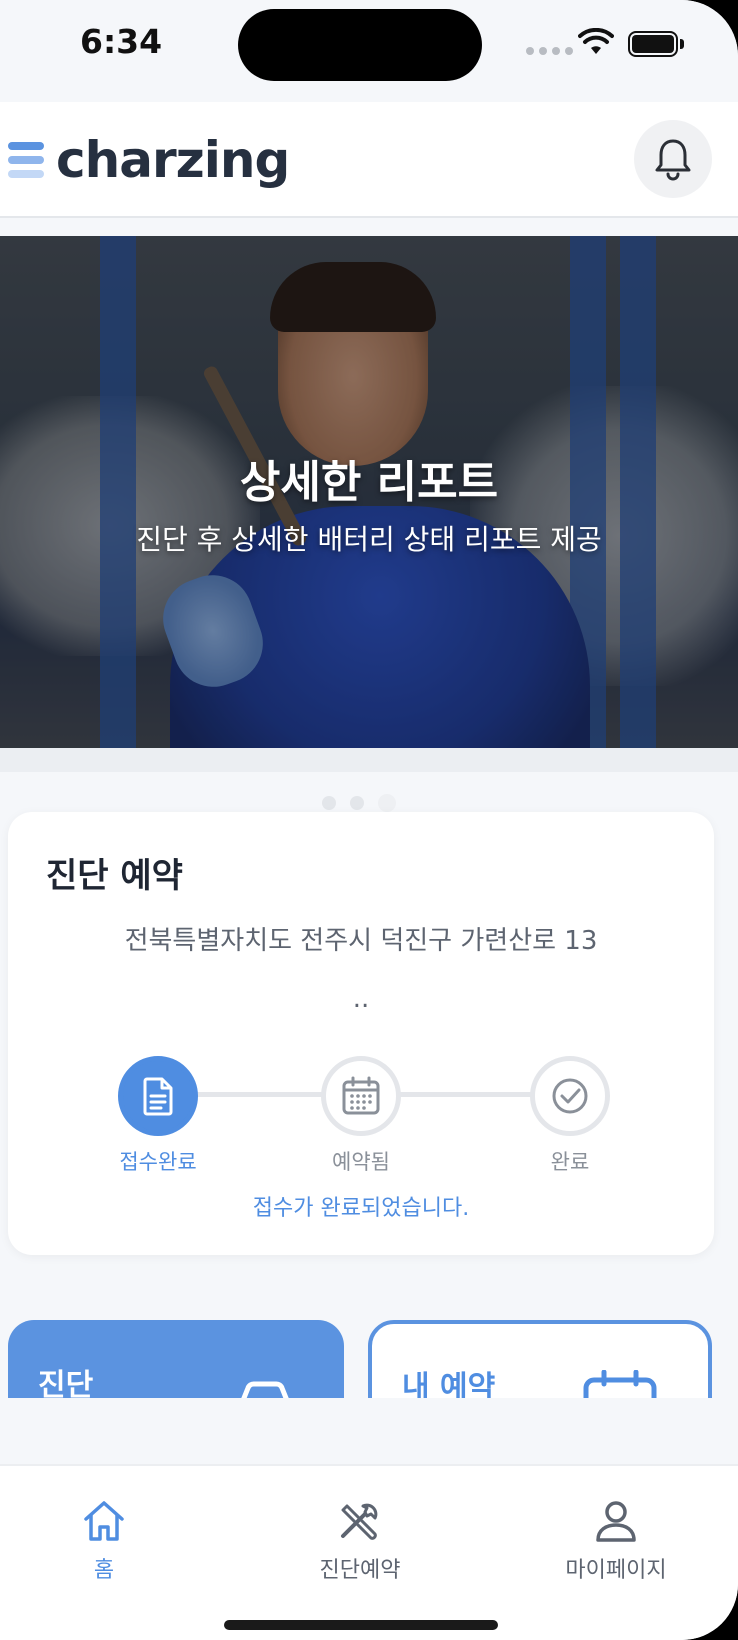 The width and height of the screenshot is (738, 1640). Describe the element at coordinates (369, 160) in the screenshot. I see `app-header: charzing` at that location.